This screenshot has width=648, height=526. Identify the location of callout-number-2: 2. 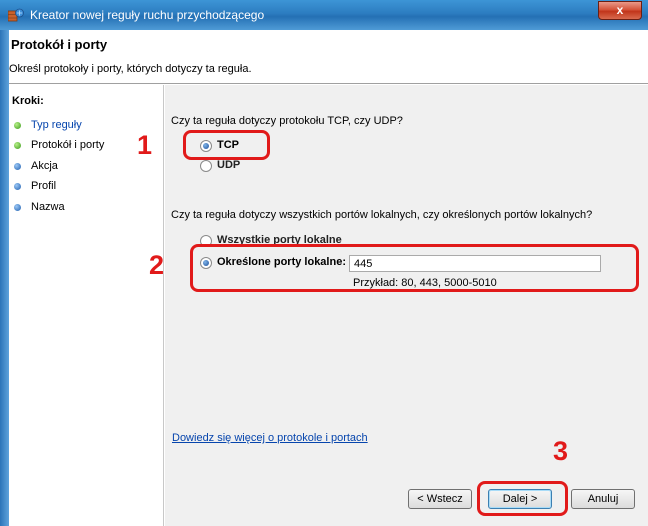
(157, 265).